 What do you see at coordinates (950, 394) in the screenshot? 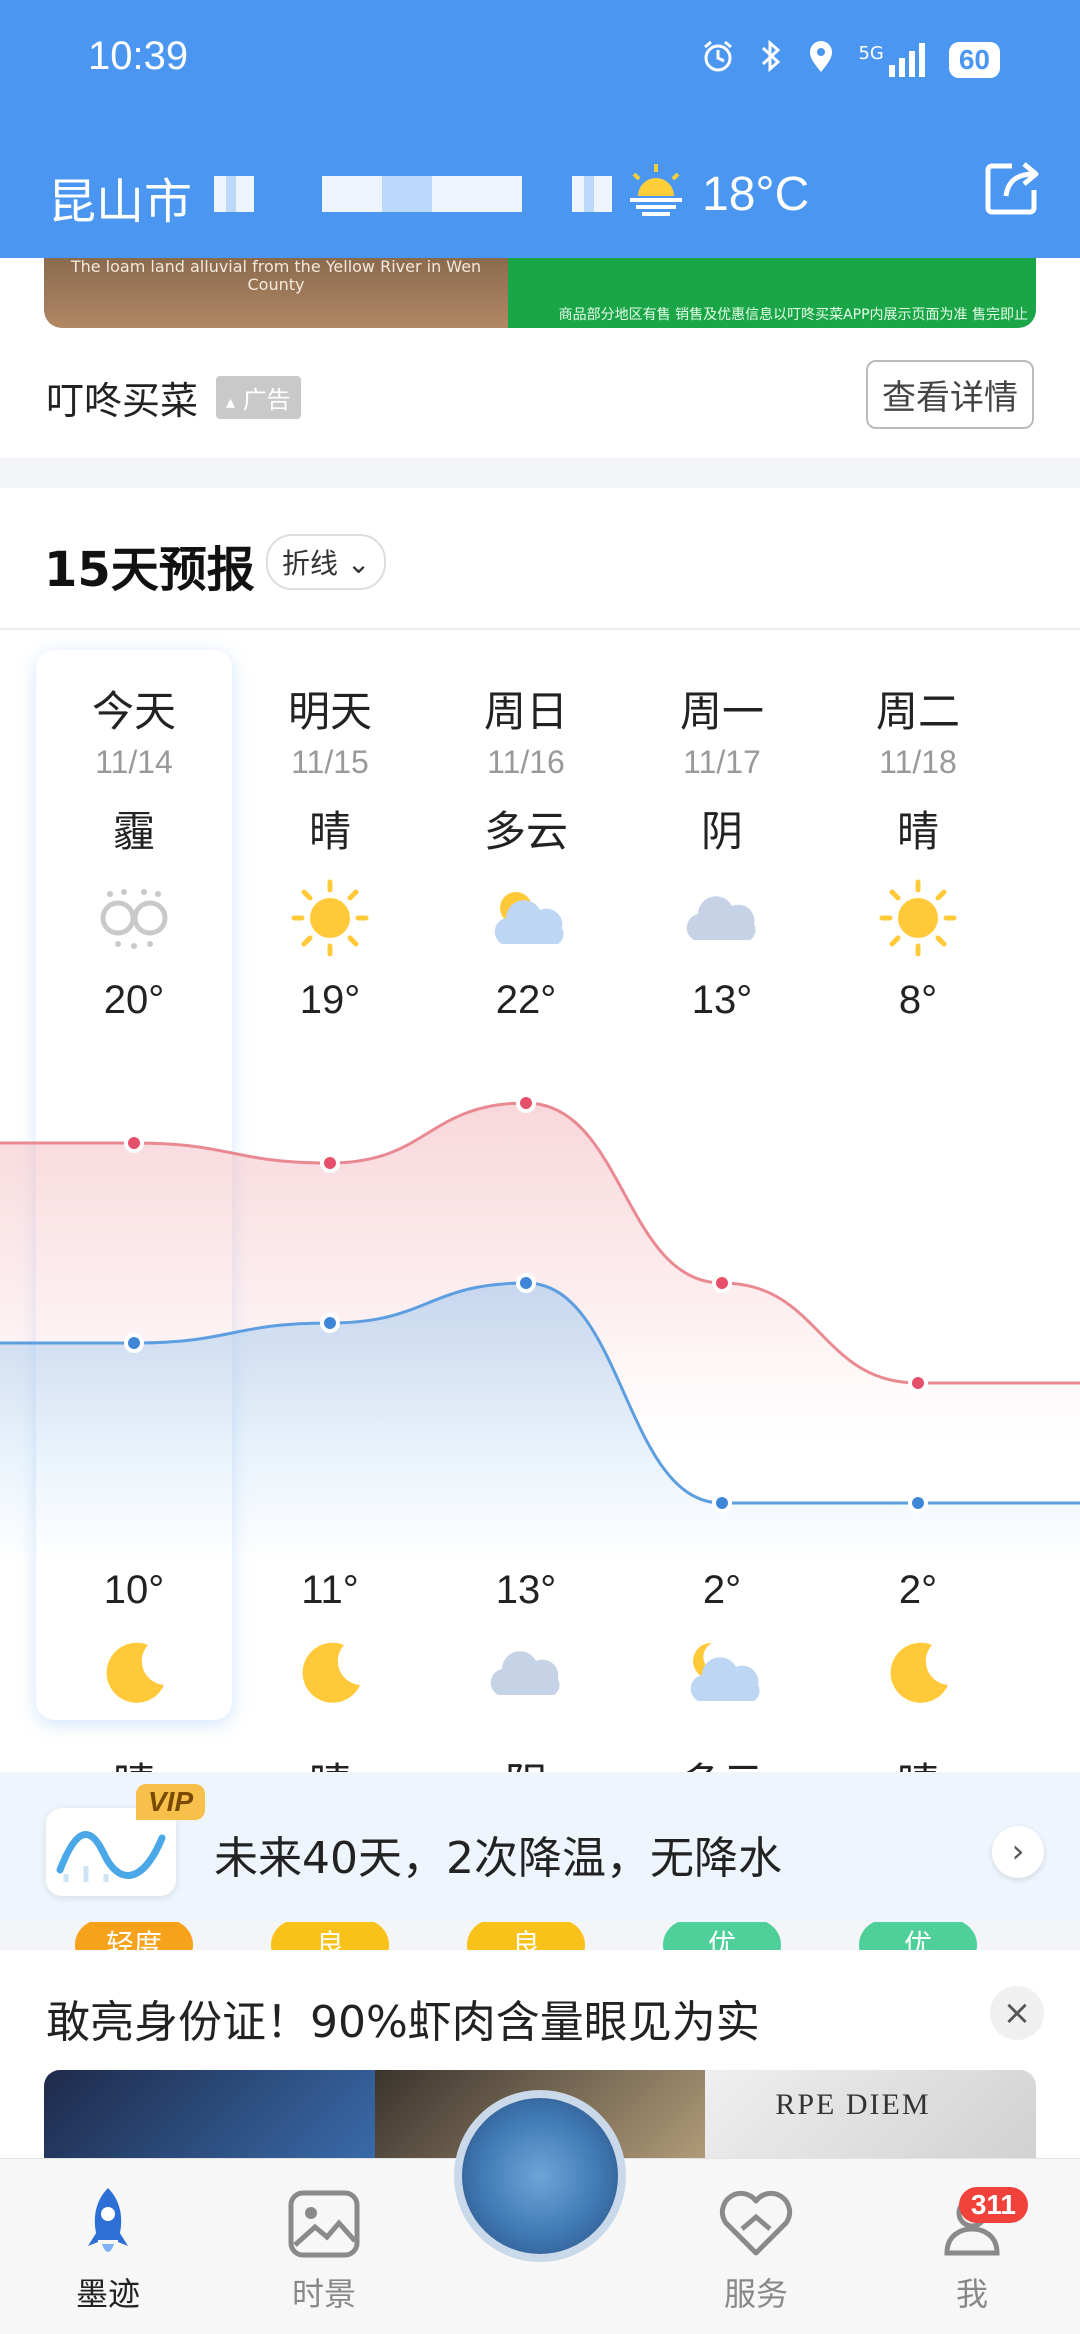
I see `ad-detail-button: 查看详情` at bounding box center [950, 394].